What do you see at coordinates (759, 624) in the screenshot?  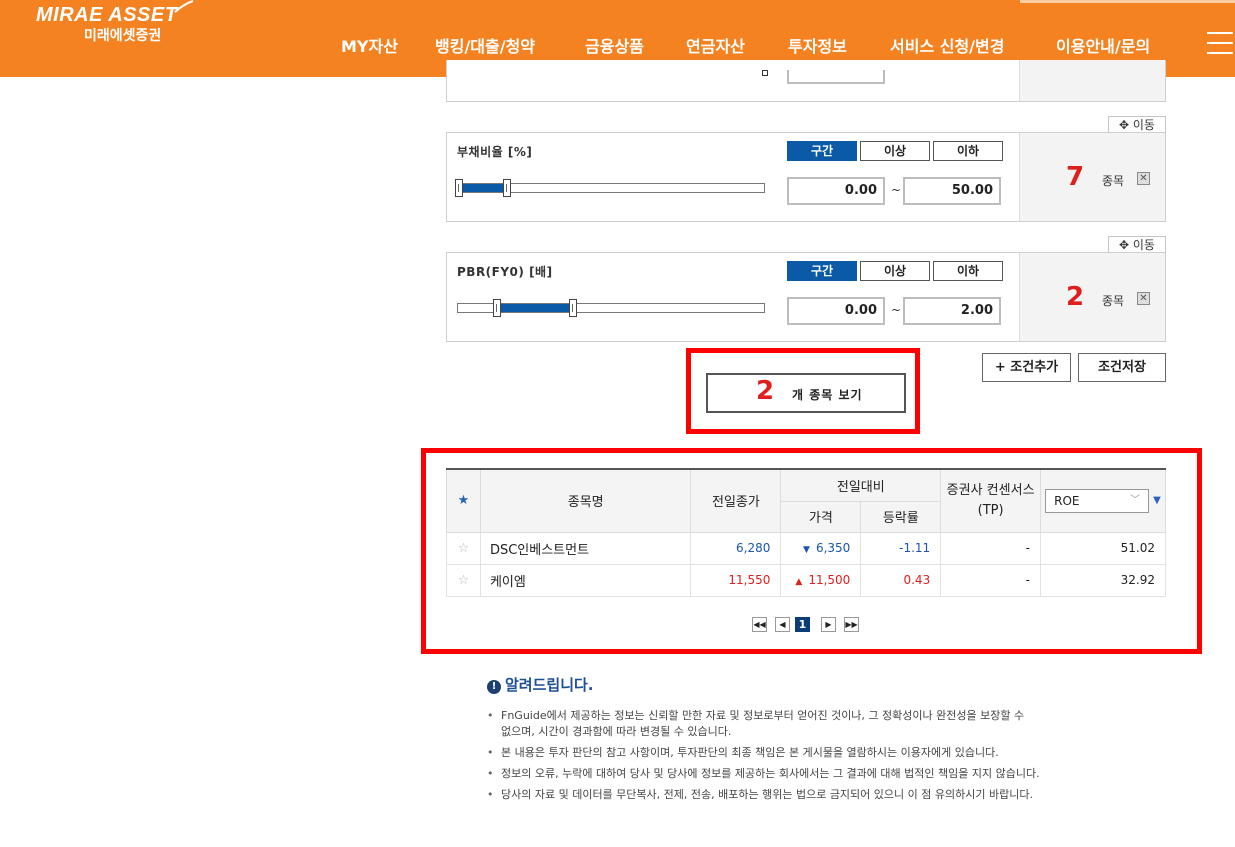 I see `first-page-button: ◀◀` at bounding box center [759, 624].